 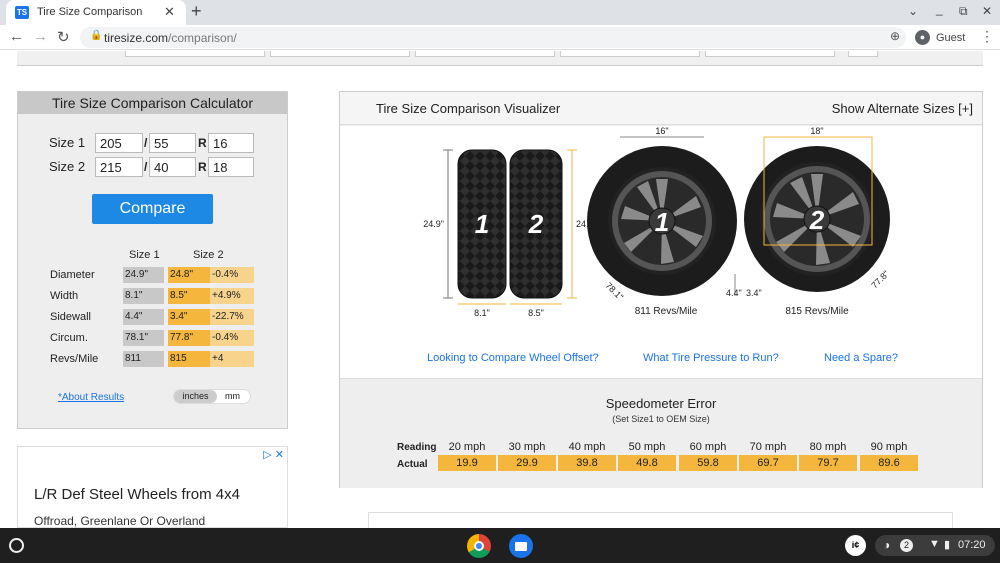 What do you see at coordinates (467, 447) in the screenshot?
I see `reading-value: 20 mph` at bounding box center [467, 447].